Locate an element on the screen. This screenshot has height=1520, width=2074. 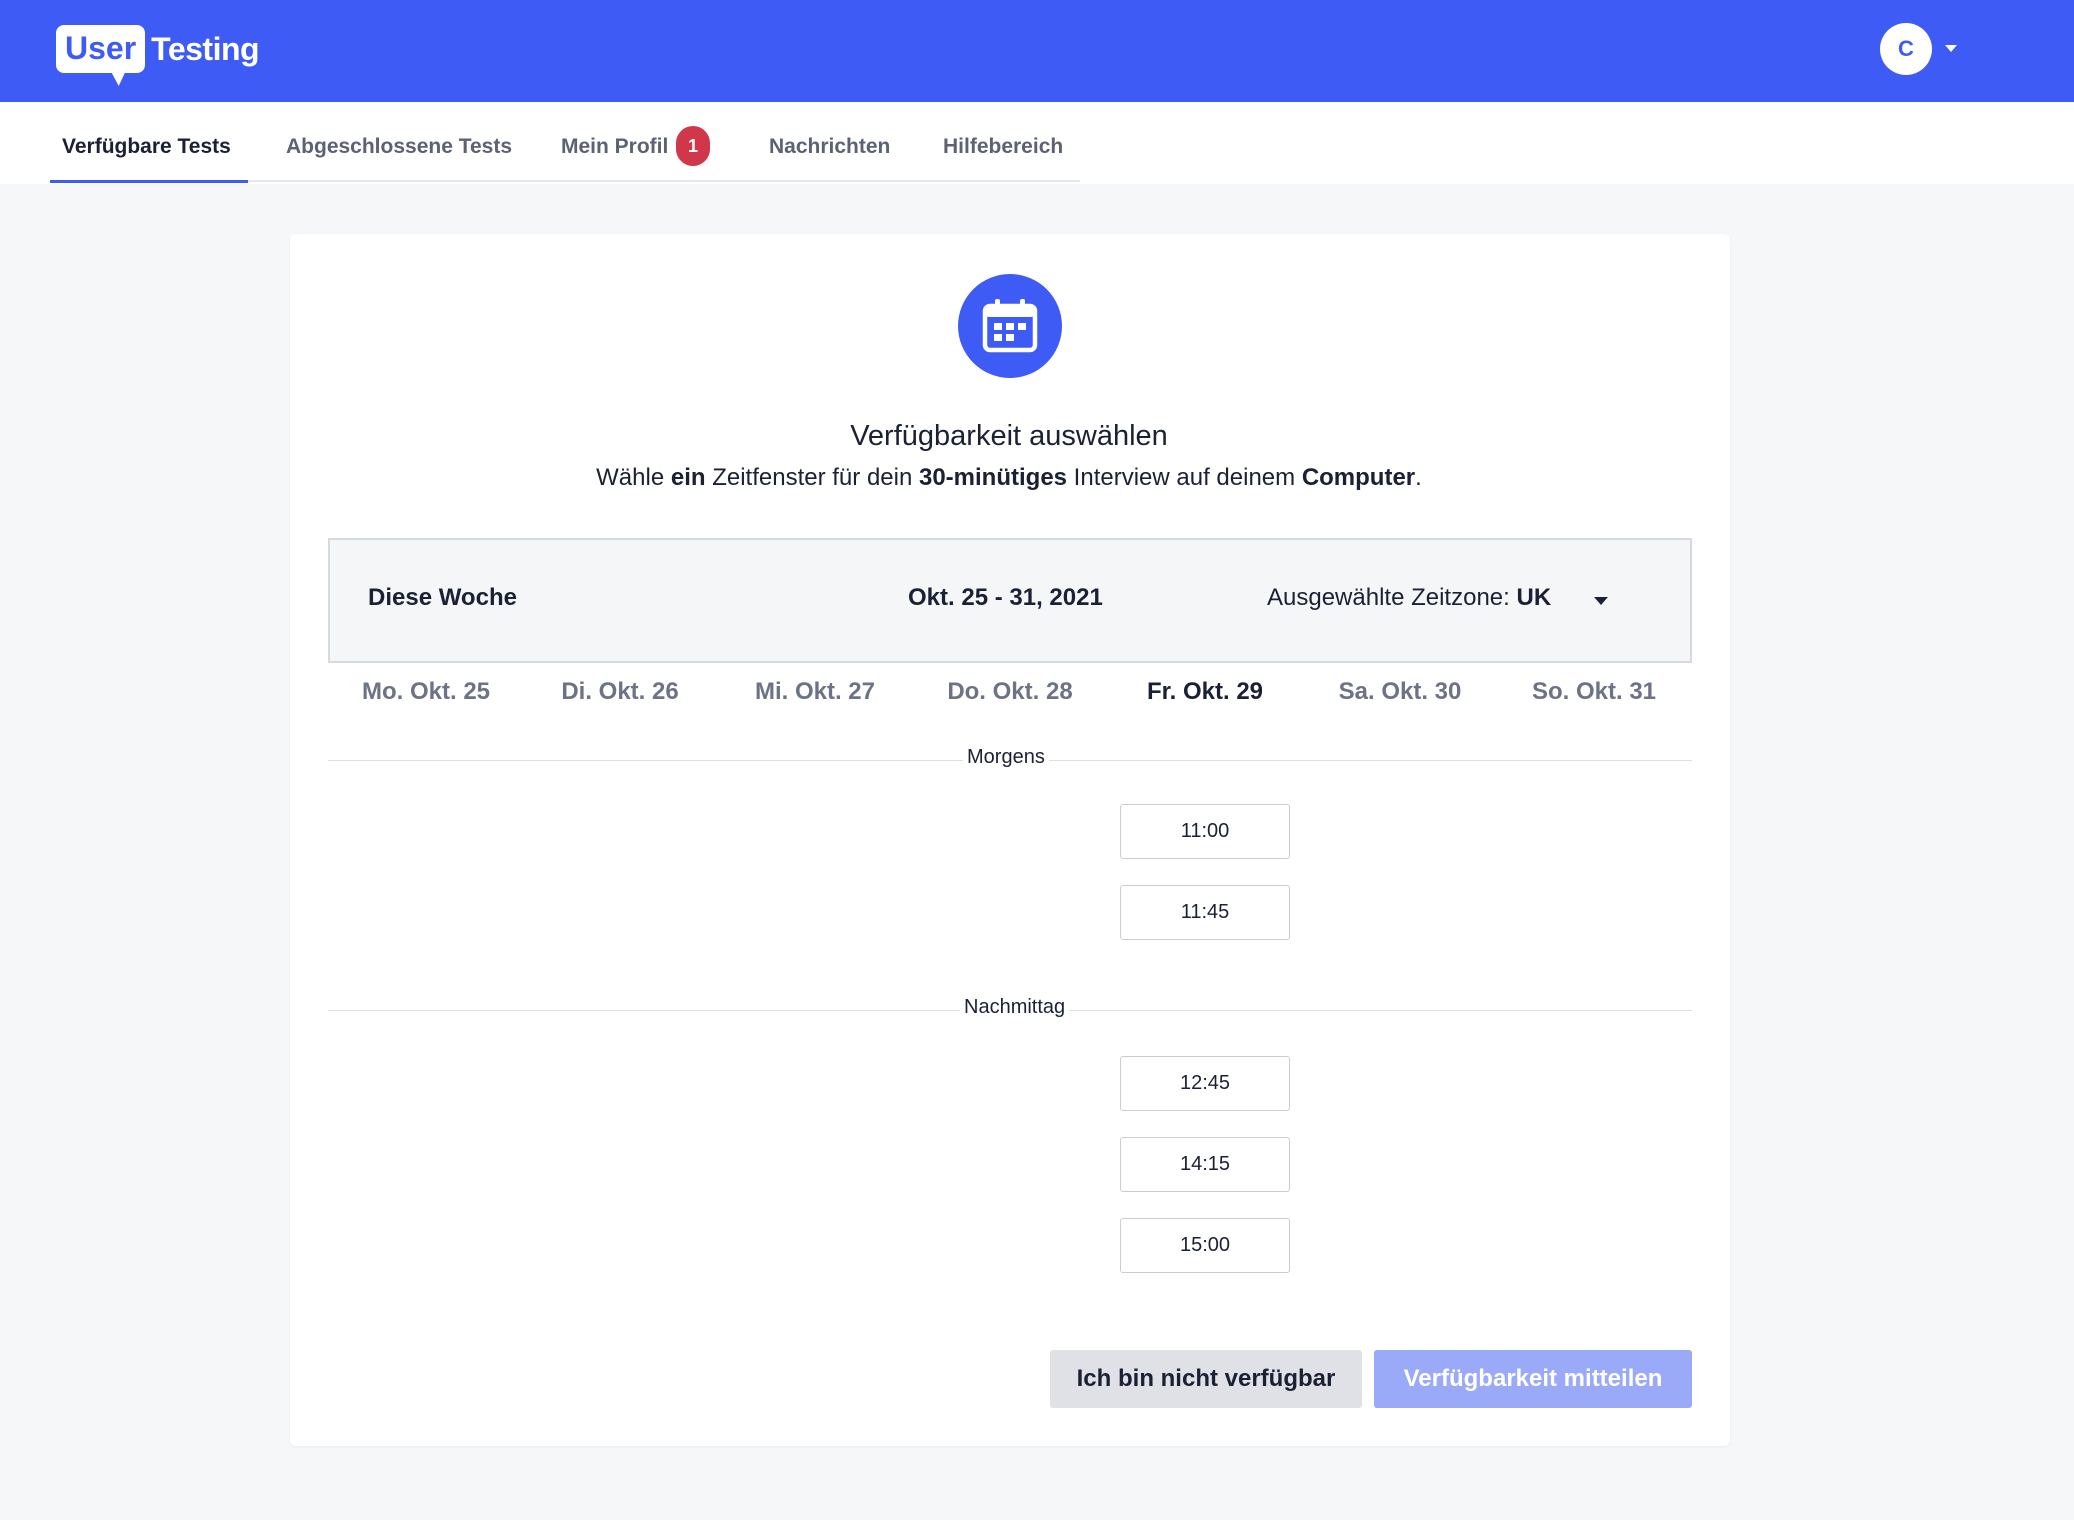
day-monday: Mo. Okt. 25 is located at coordinates (426, 692).